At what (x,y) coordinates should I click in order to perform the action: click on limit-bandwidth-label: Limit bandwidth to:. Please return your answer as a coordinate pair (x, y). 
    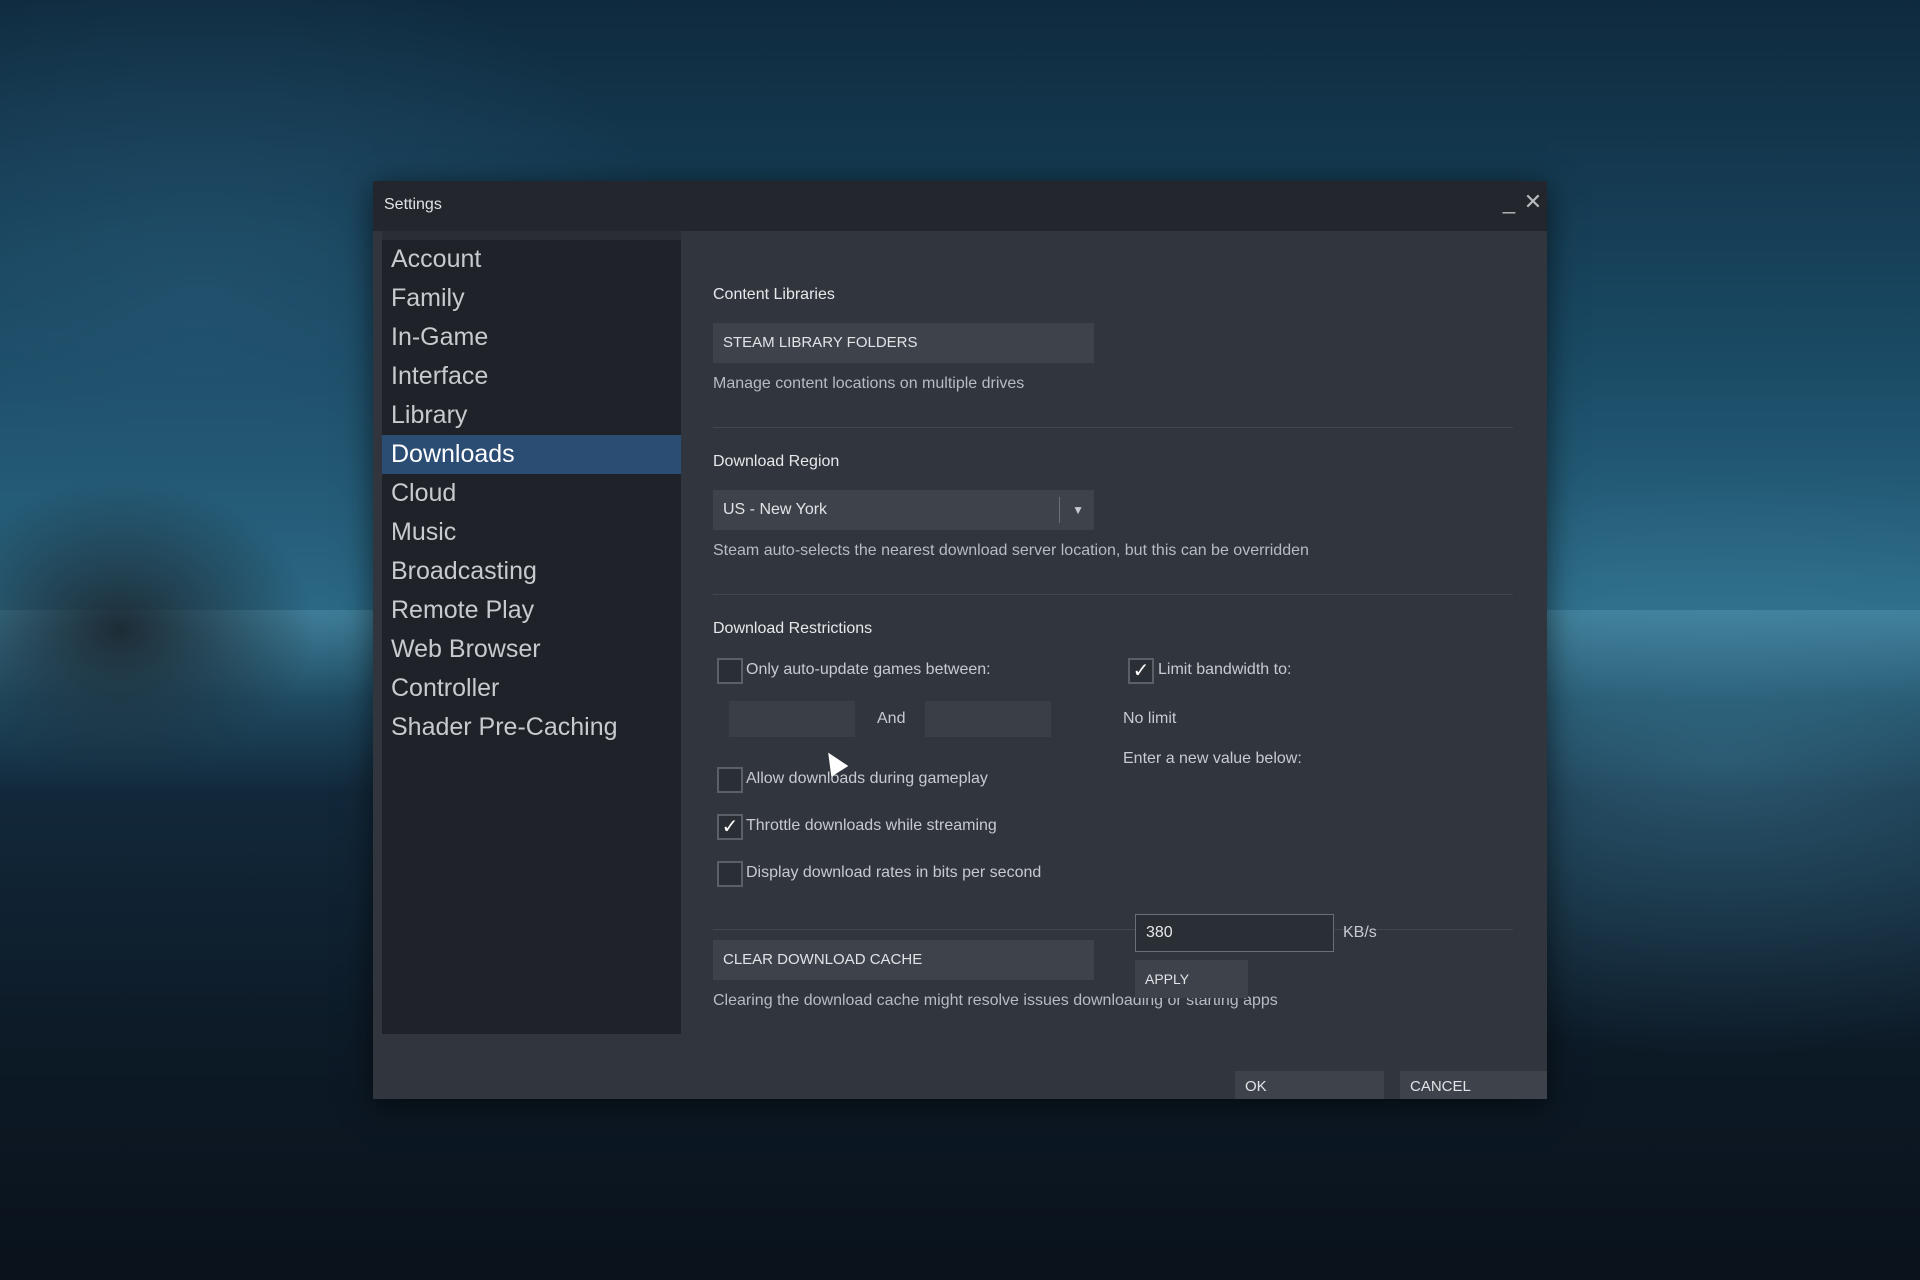
    Looking at the image, I should click on (1225, 669).